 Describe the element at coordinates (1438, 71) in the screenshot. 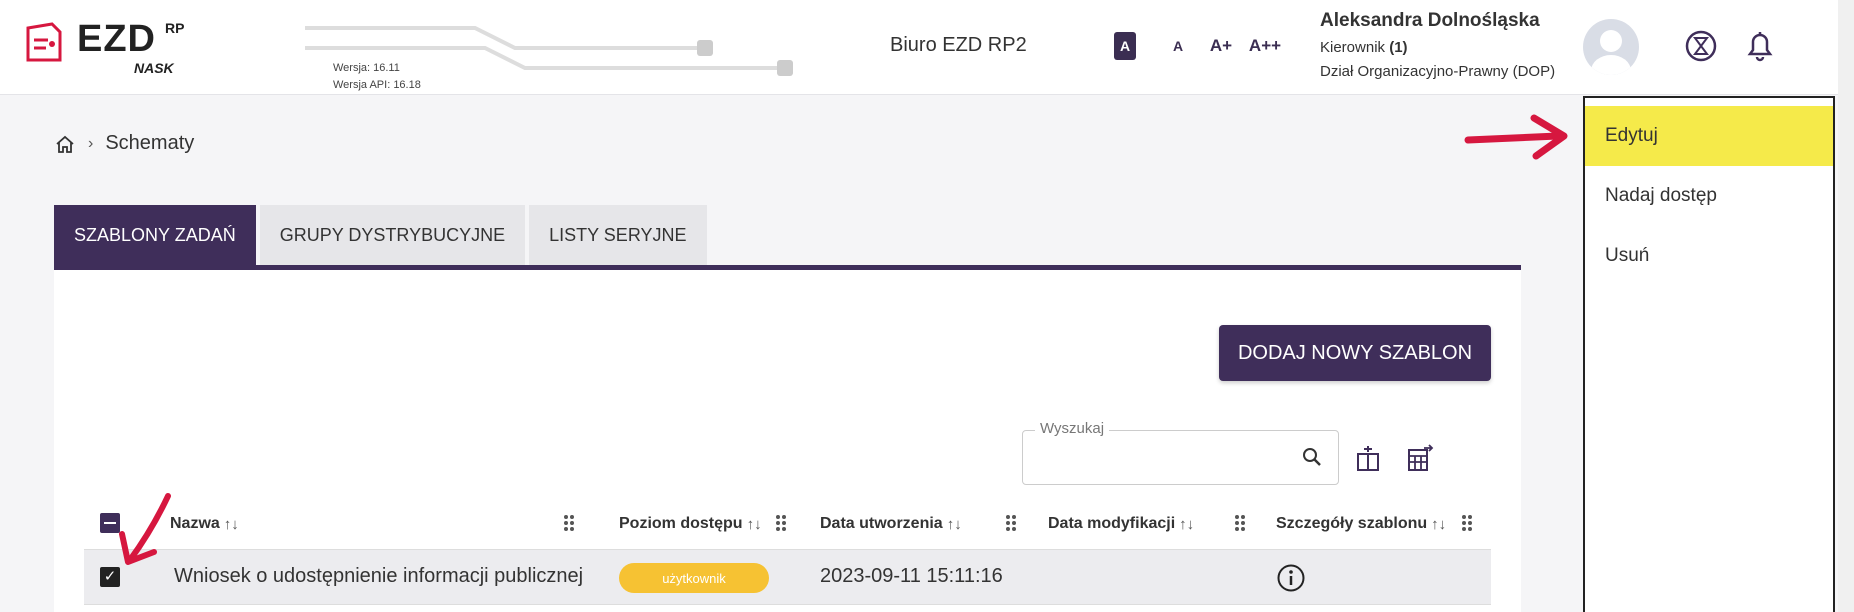

I see `user-department: Dział Organizacyjno-Prawny (DOP)` at that location.